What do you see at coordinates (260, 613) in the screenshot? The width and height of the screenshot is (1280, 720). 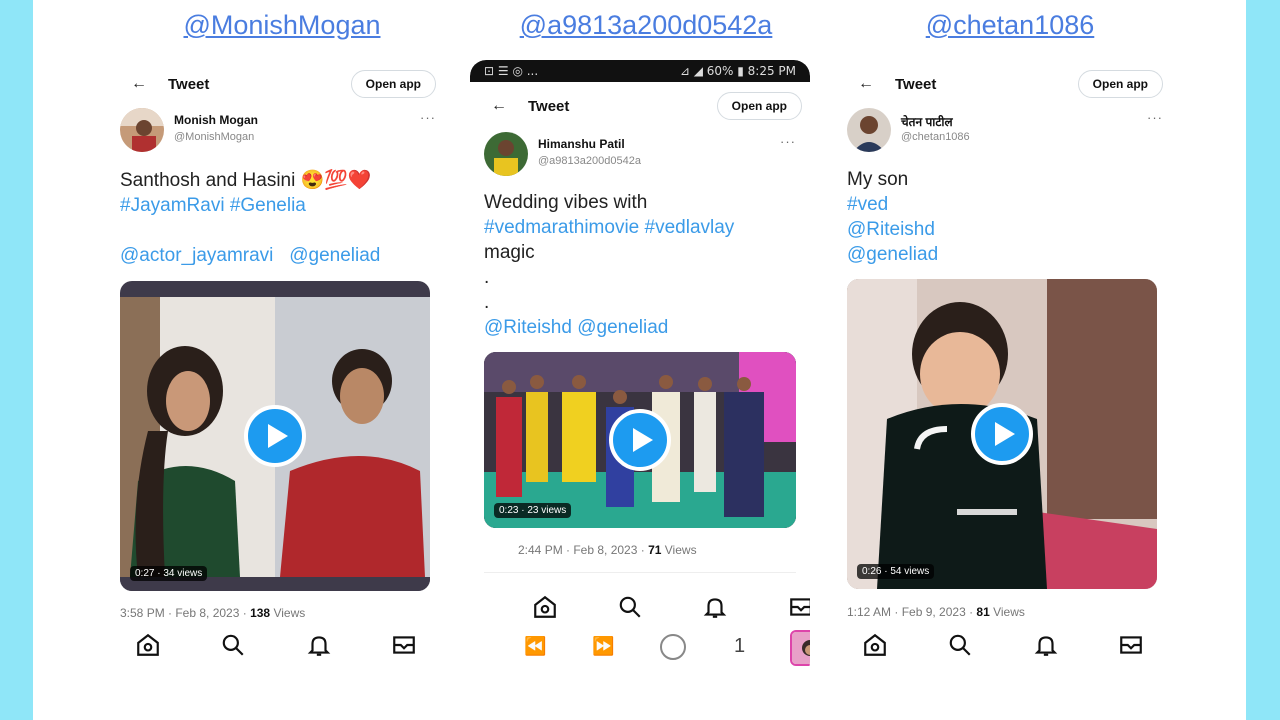 I see `views-count: 138` at bounding box center [260, 613].